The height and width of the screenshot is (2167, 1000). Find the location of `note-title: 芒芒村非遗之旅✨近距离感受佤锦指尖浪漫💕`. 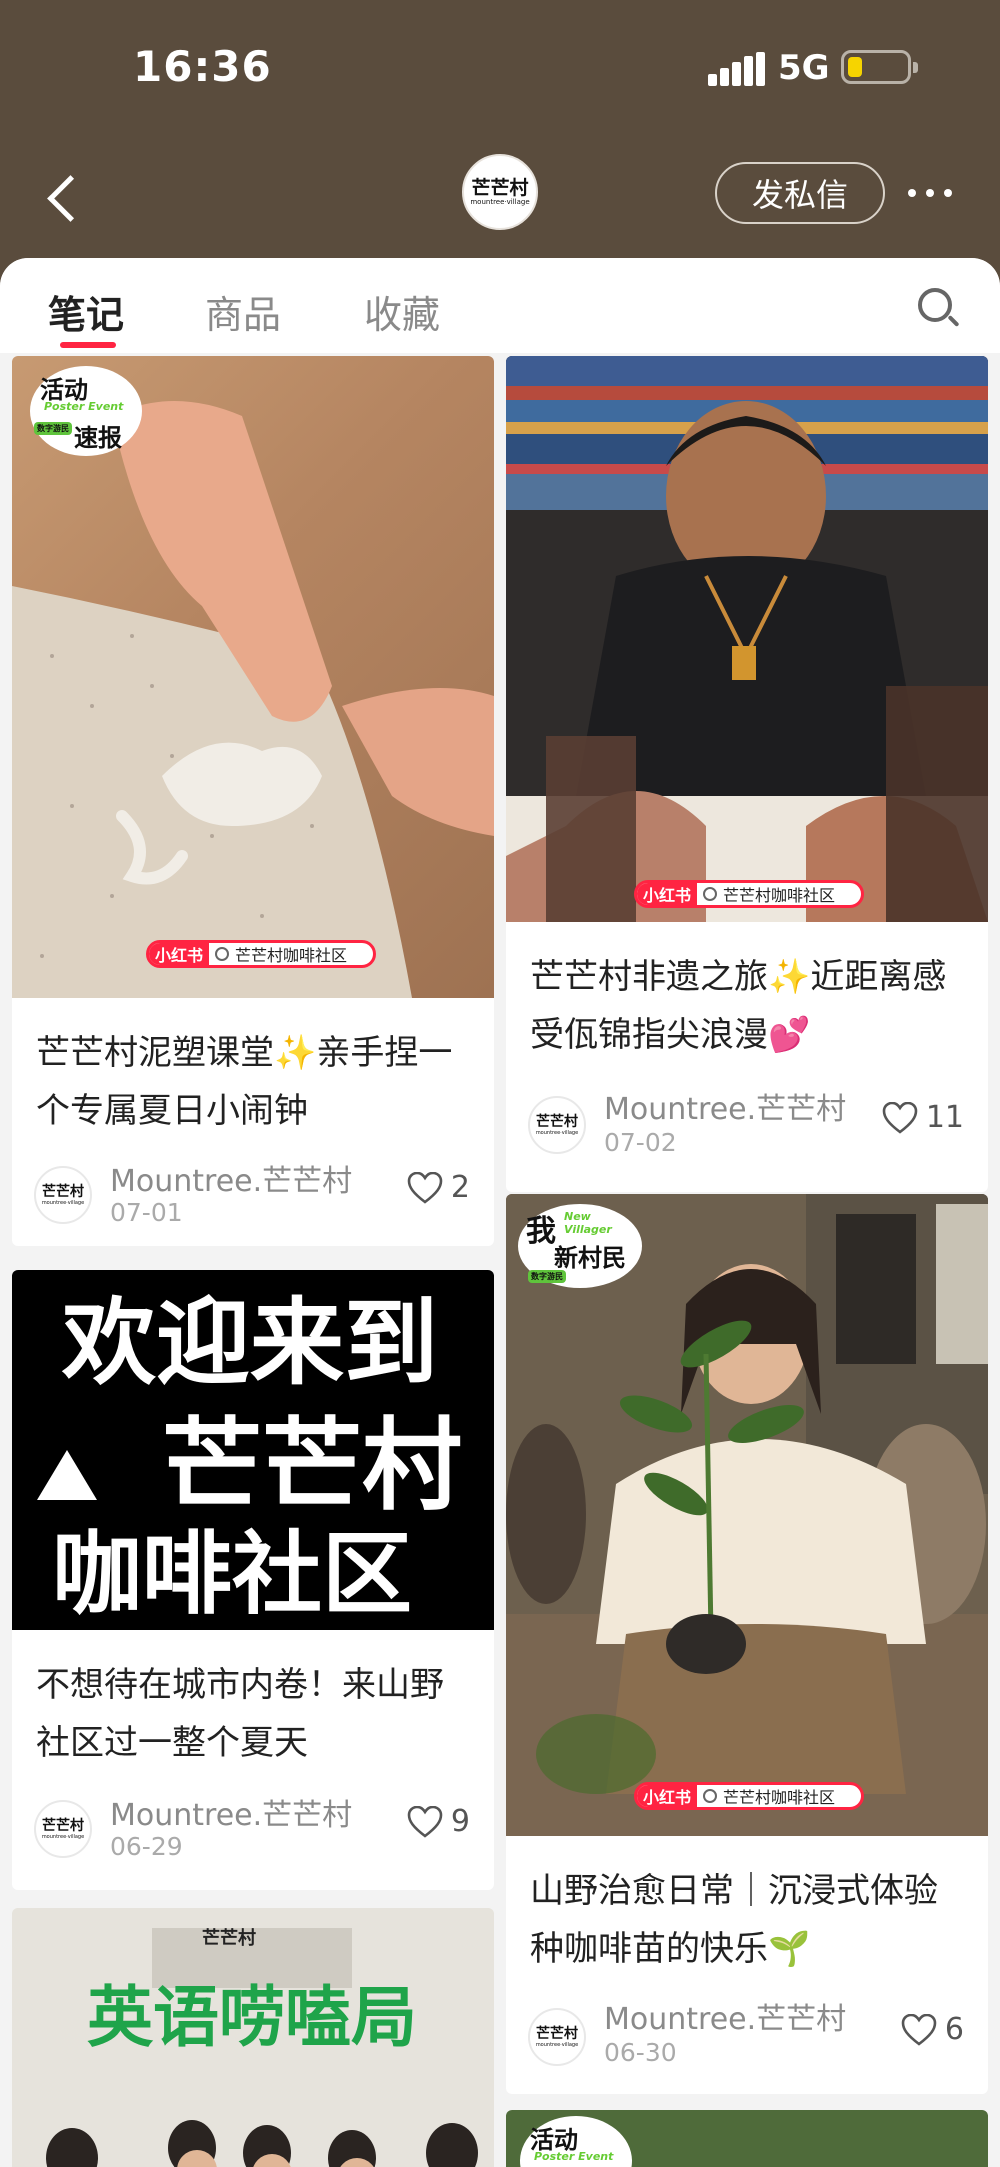

note-title: 芒芒村非遗之旅✨近距离感受佤锦指尖浪漫💕 is located at coordinates (738, 1006).